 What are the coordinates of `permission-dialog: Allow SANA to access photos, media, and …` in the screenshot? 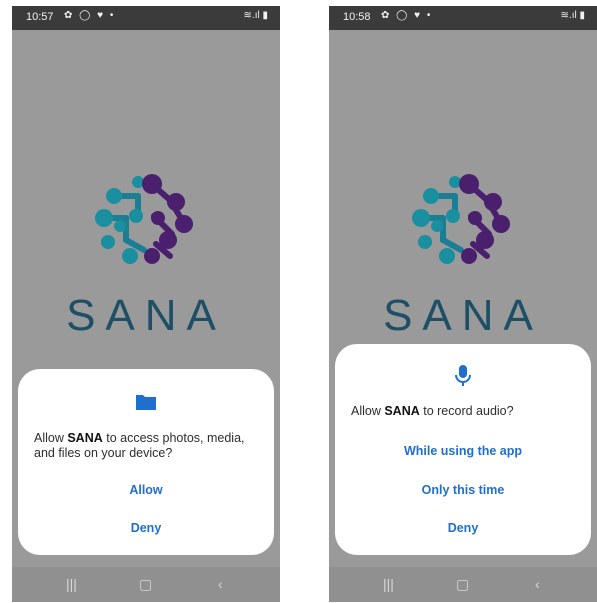 It's located at (146, 462).